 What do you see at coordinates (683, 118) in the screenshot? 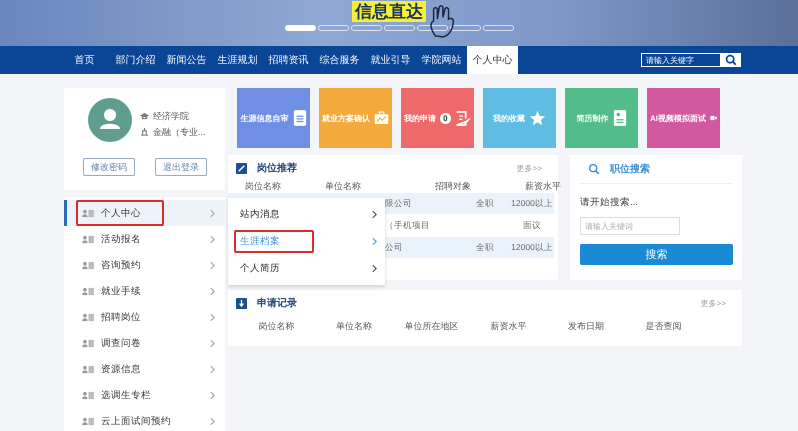
I see `feature-tile: AI视频模拟面试` at bounding box center [683, 118].